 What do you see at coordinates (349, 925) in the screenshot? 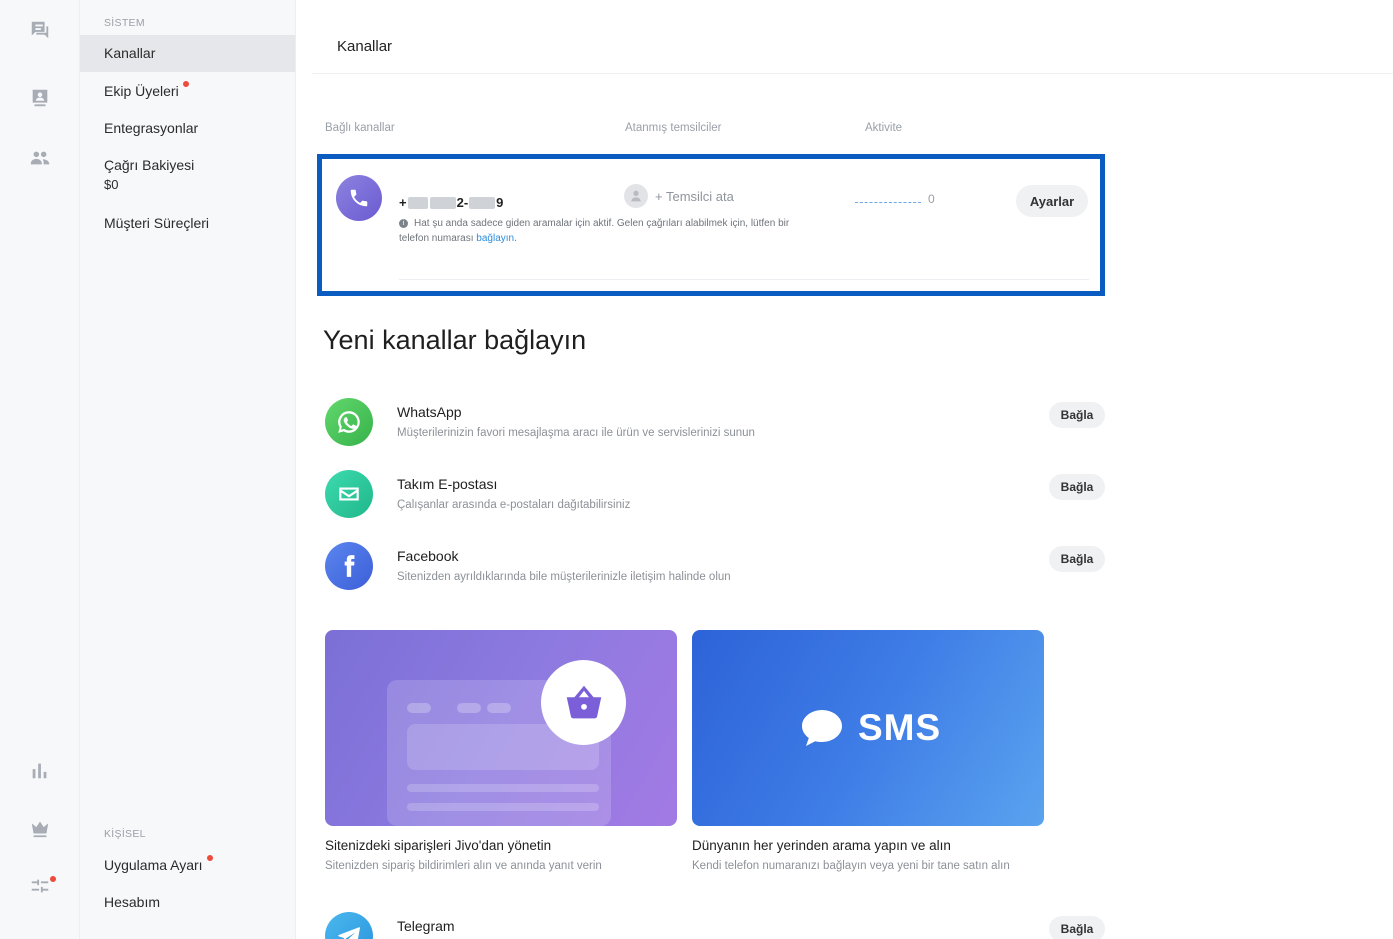
I see `telegram-icon` at bounding box center [349, 925].